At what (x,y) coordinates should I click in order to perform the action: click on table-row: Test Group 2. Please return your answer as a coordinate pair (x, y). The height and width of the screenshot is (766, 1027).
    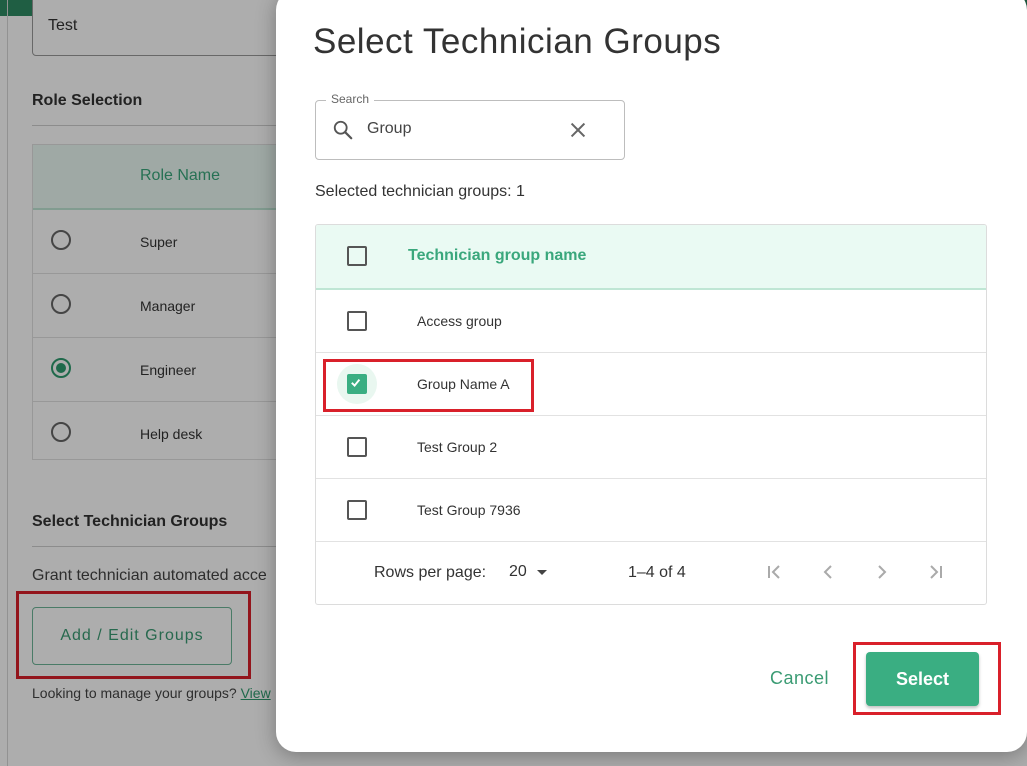
    Looking at the image, I should click on (651, 447).